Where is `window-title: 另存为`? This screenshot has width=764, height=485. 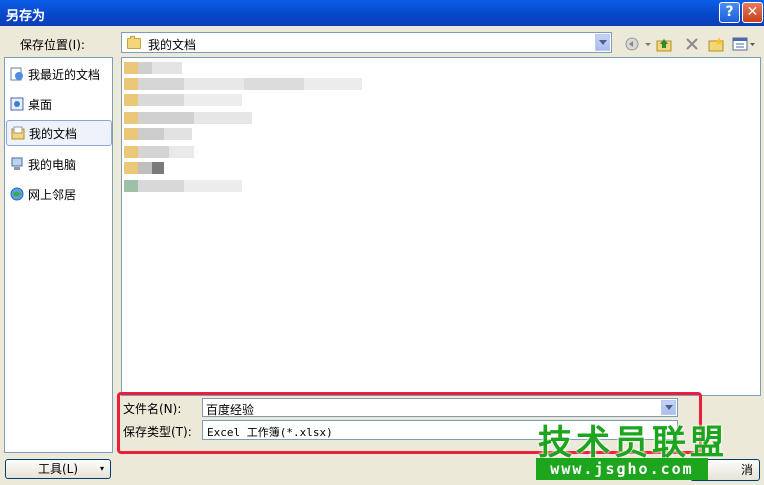 window-title: 另存为 is located at coordinates (26, 16).